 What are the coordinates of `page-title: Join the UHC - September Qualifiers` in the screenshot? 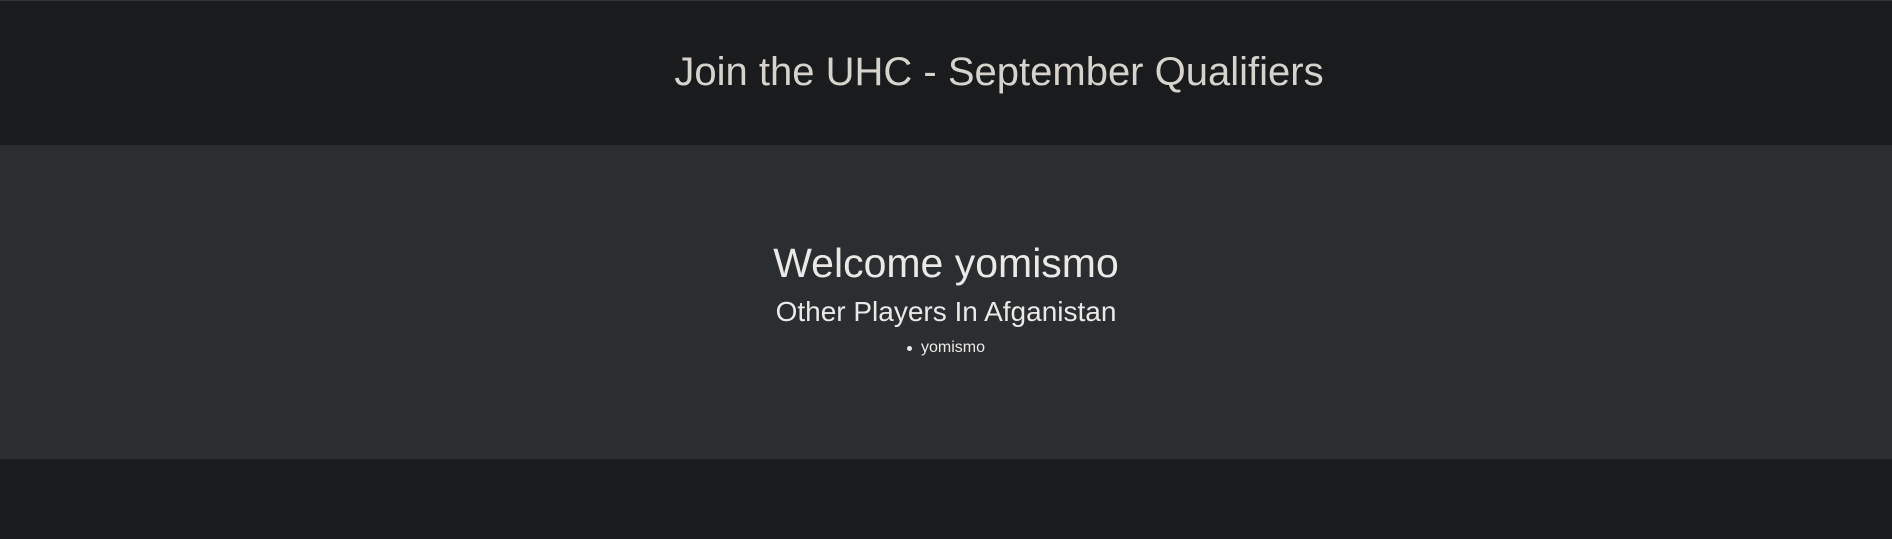 It's located at (999, 72).